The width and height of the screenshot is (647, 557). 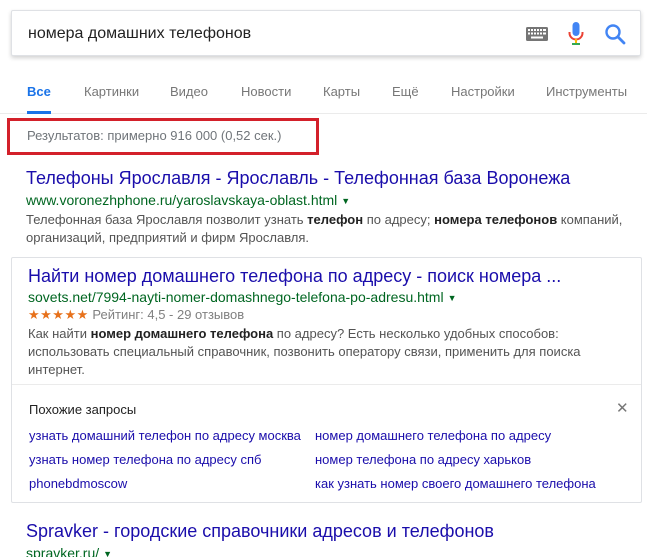 What do you see at coordinates (62, 551) in the screenshot?
I see `result-url-text: spravker.ru/` at bounding box center [62, 551].